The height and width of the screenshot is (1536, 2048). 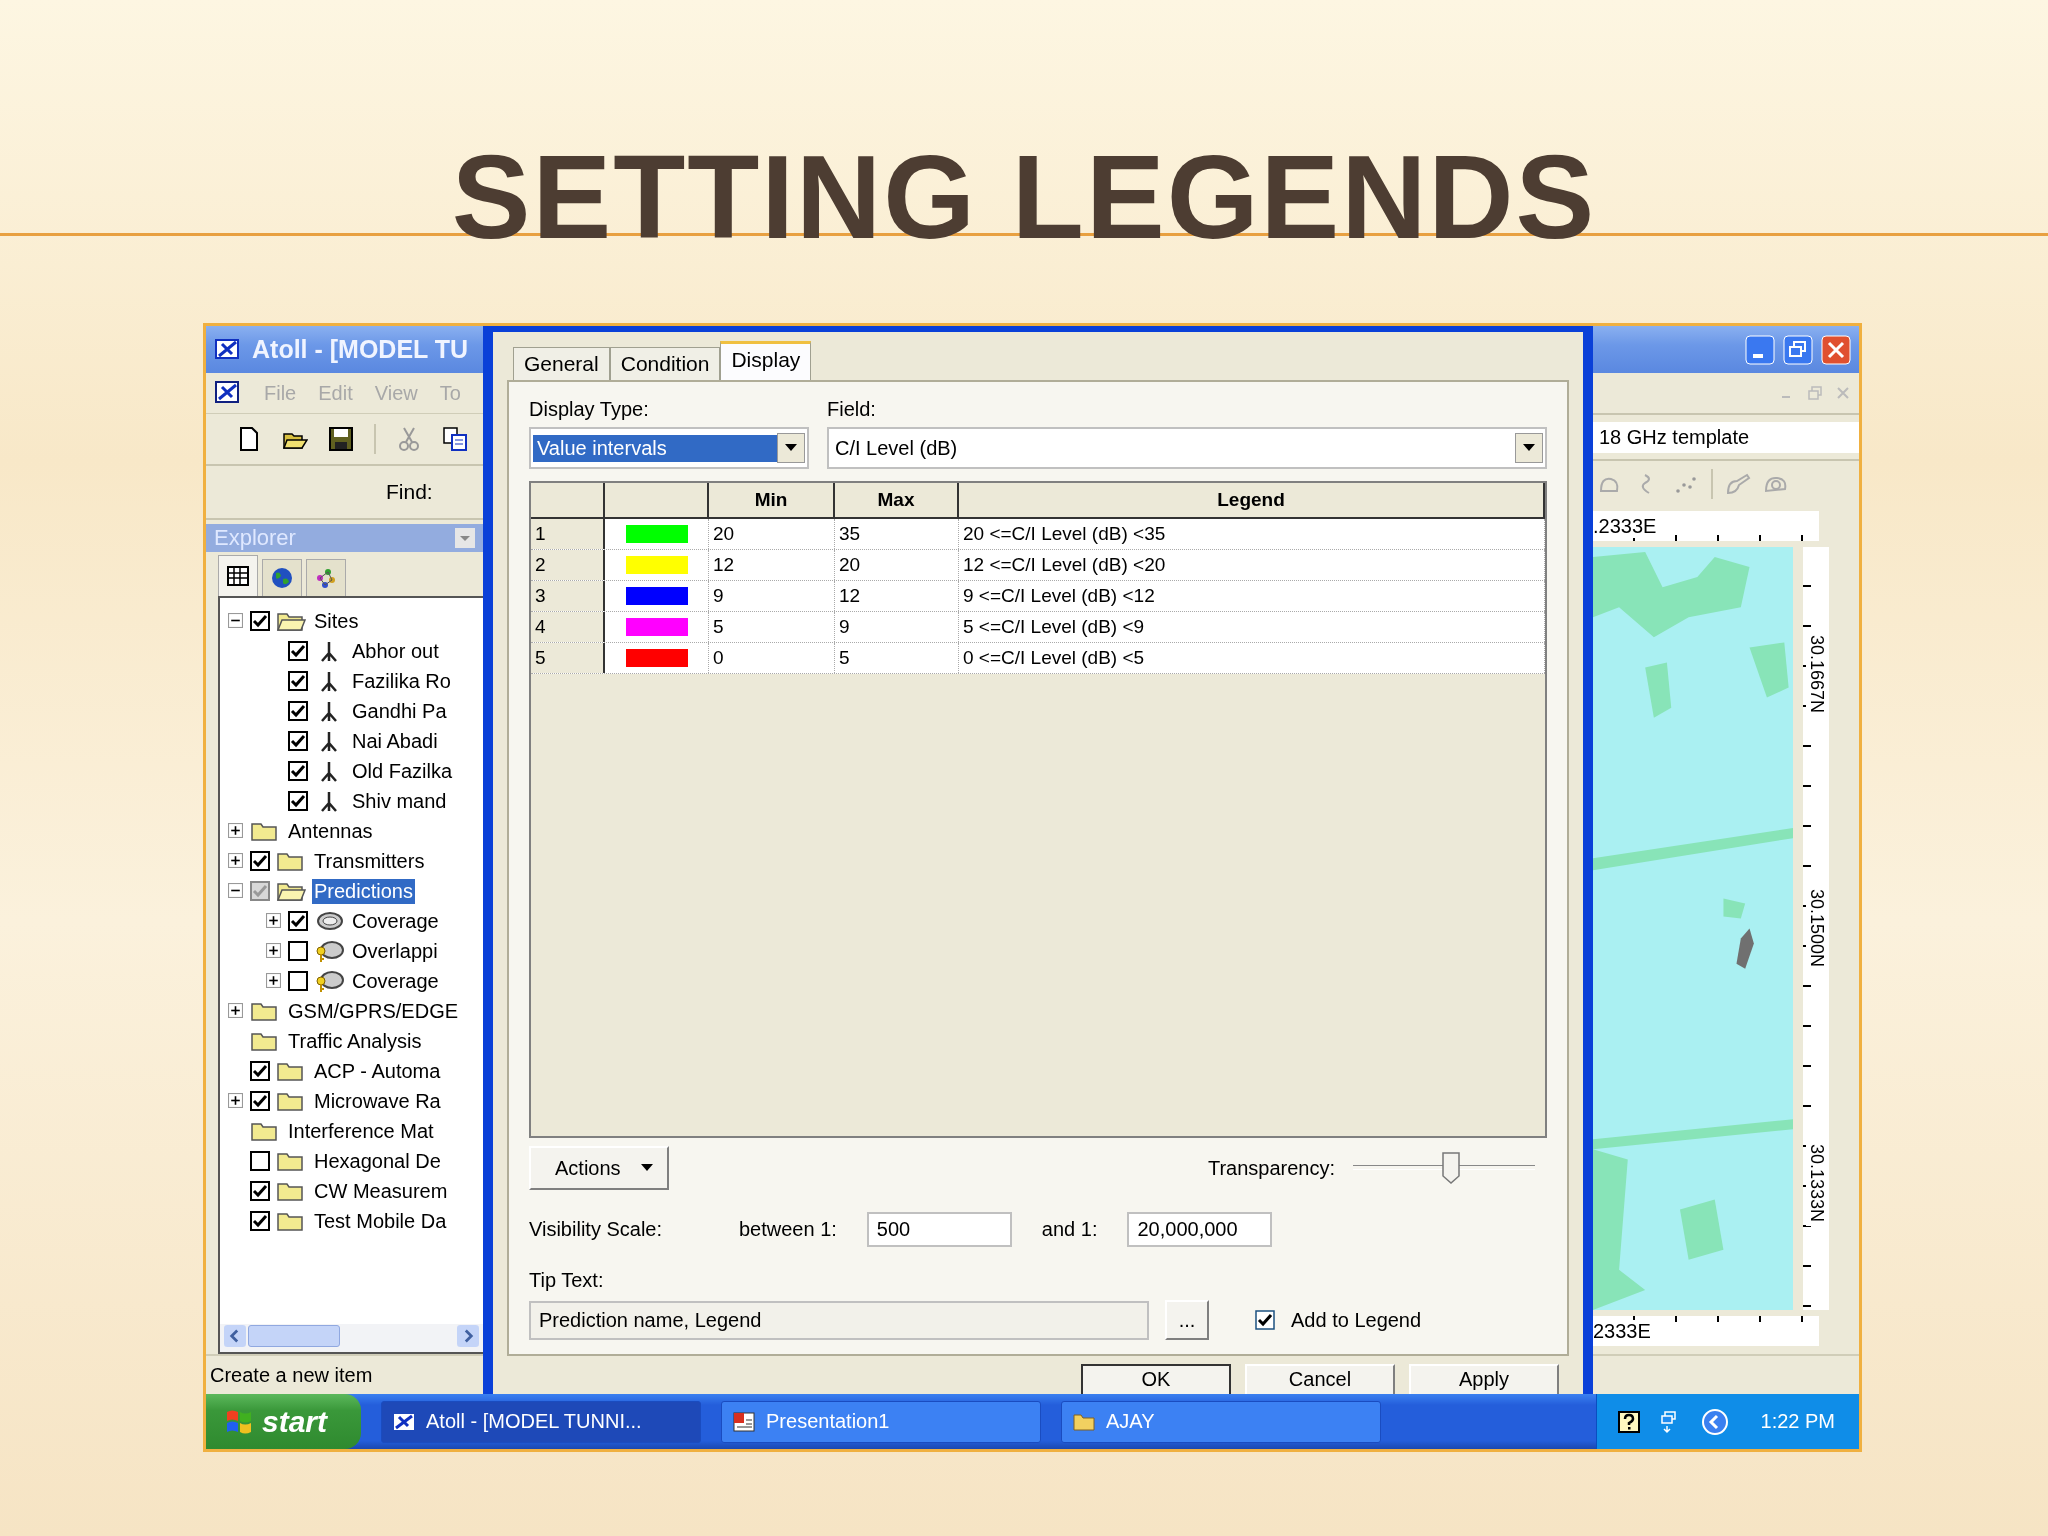 I want to click on table-cell: 5, so click(x=772, y=627).